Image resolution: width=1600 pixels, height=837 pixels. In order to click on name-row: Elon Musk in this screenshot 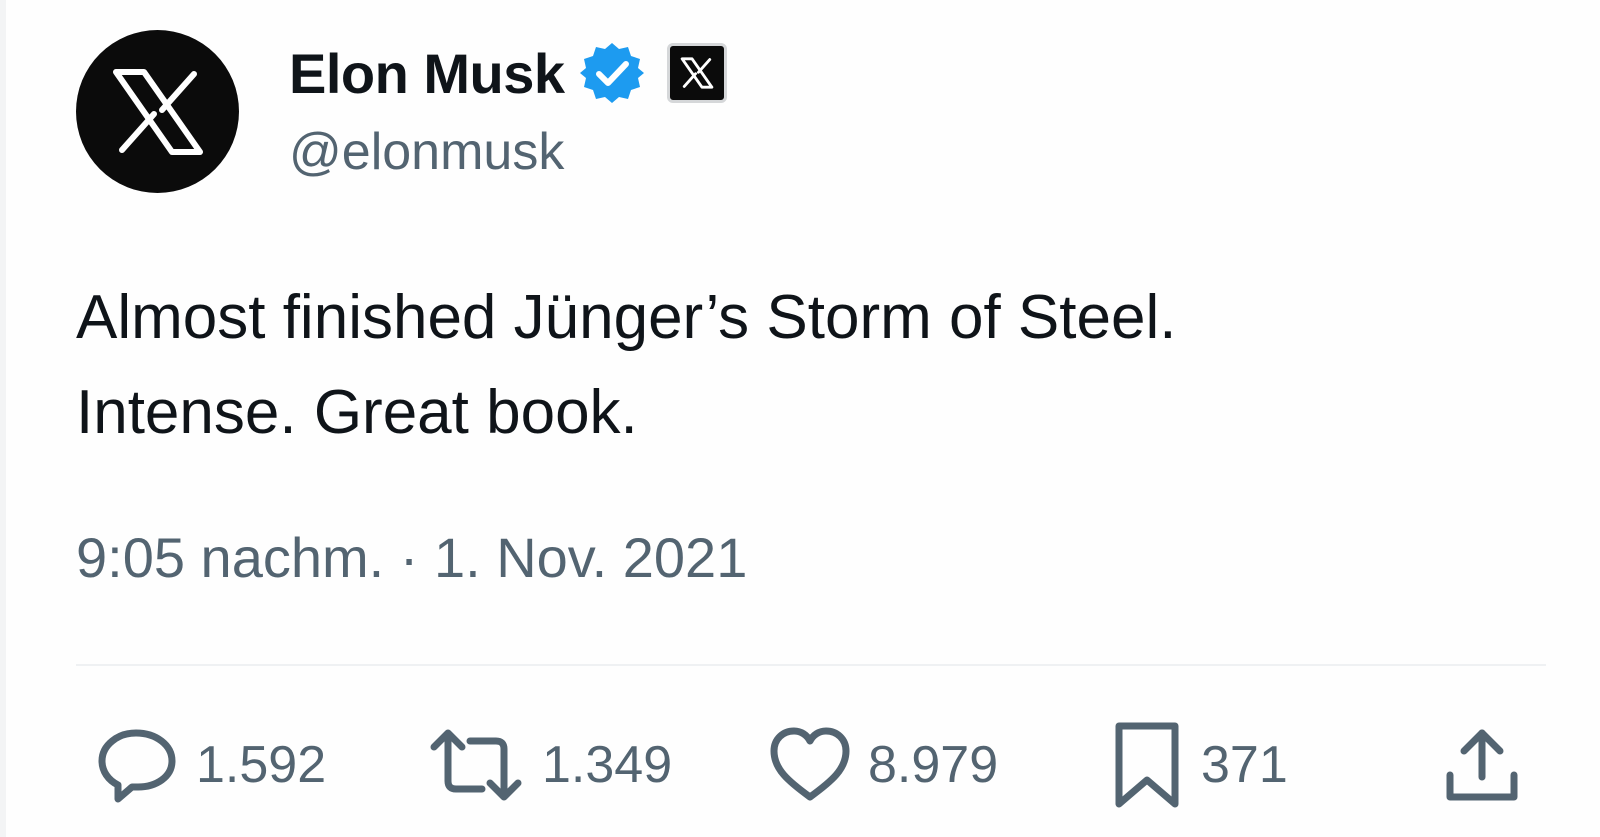, I will do `click(508, 73)`.